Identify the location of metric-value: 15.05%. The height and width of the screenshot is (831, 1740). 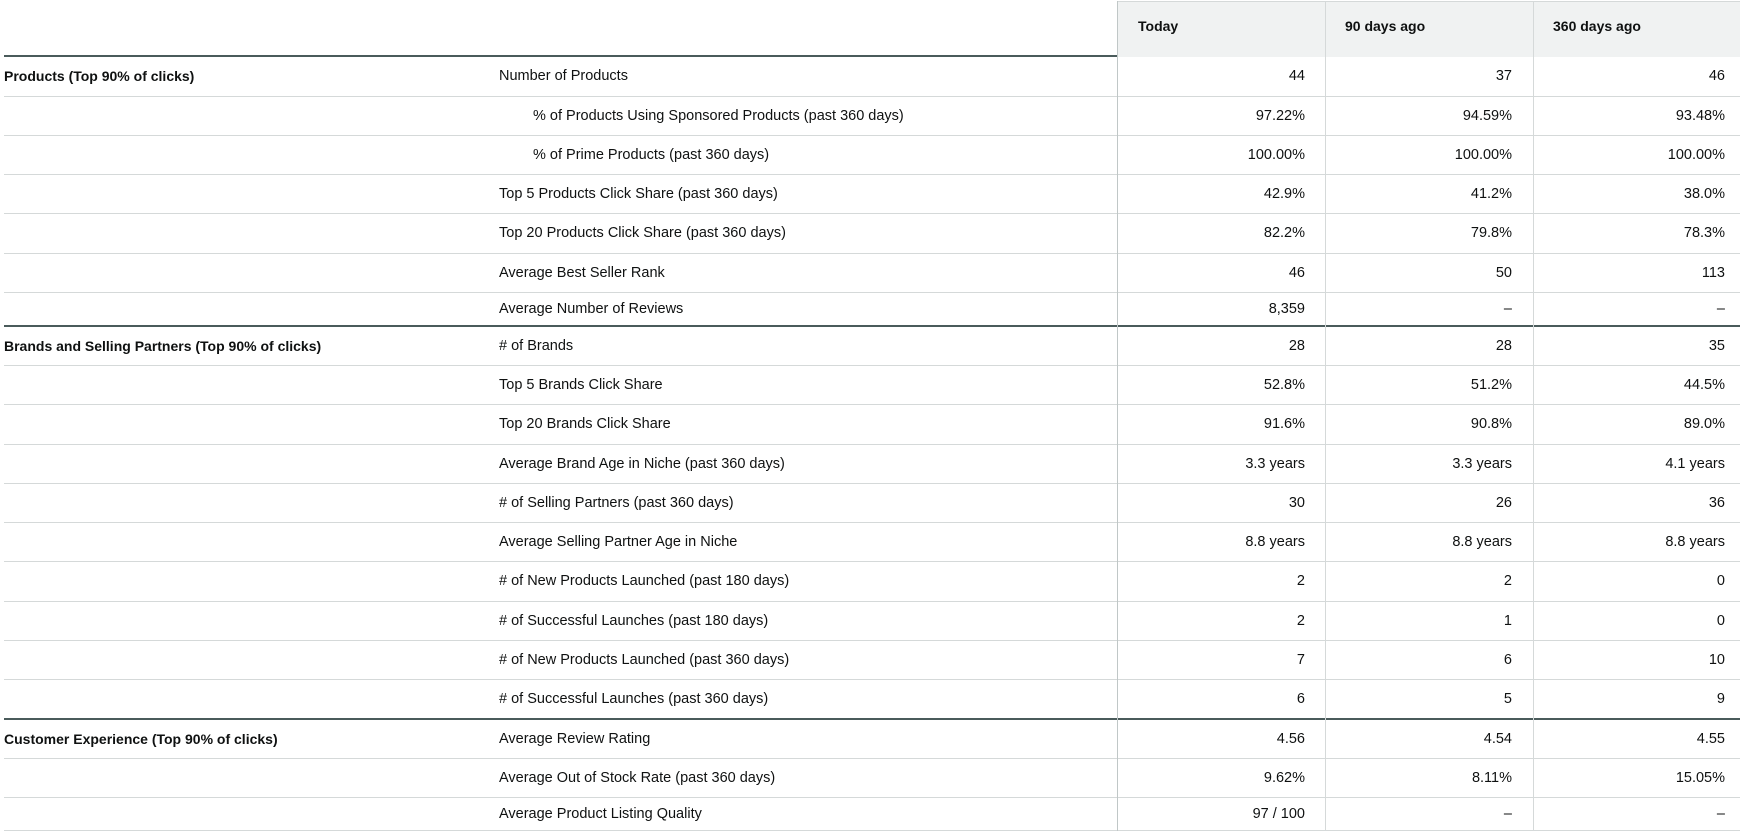
(1700, 778).